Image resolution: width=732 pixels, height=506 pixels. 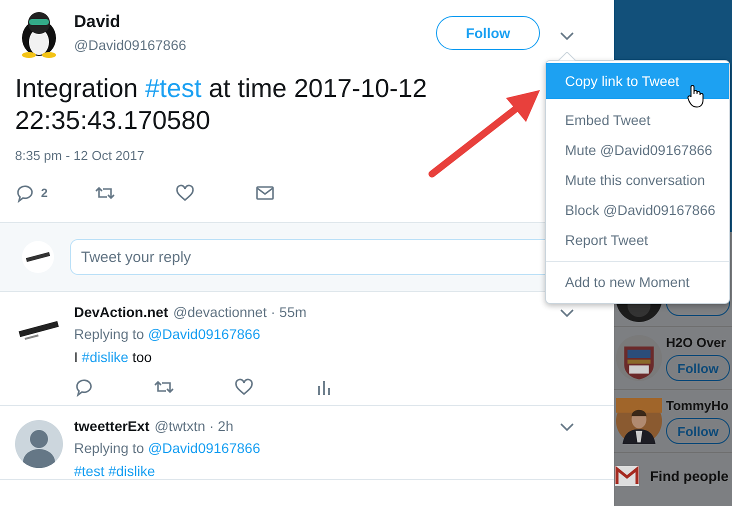 What do you see at coordinates (113, 357) in the screenshot?
I see `reply-text: I #dislike too` at bounding box center [113, 357].